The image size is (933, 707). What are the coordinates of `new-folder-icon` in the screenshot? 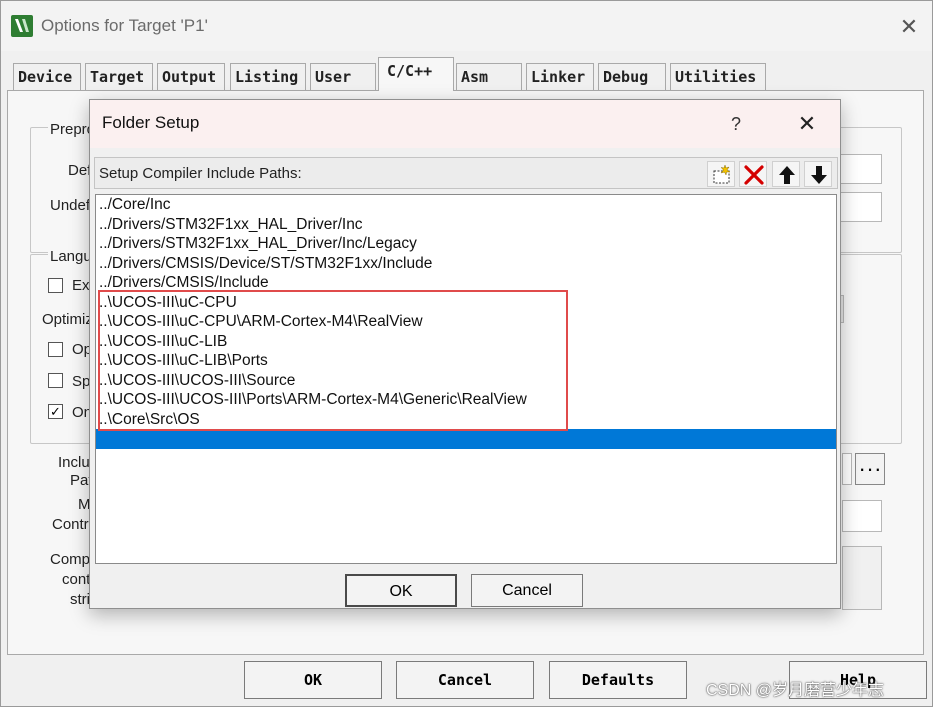 It's located at (722, 174).